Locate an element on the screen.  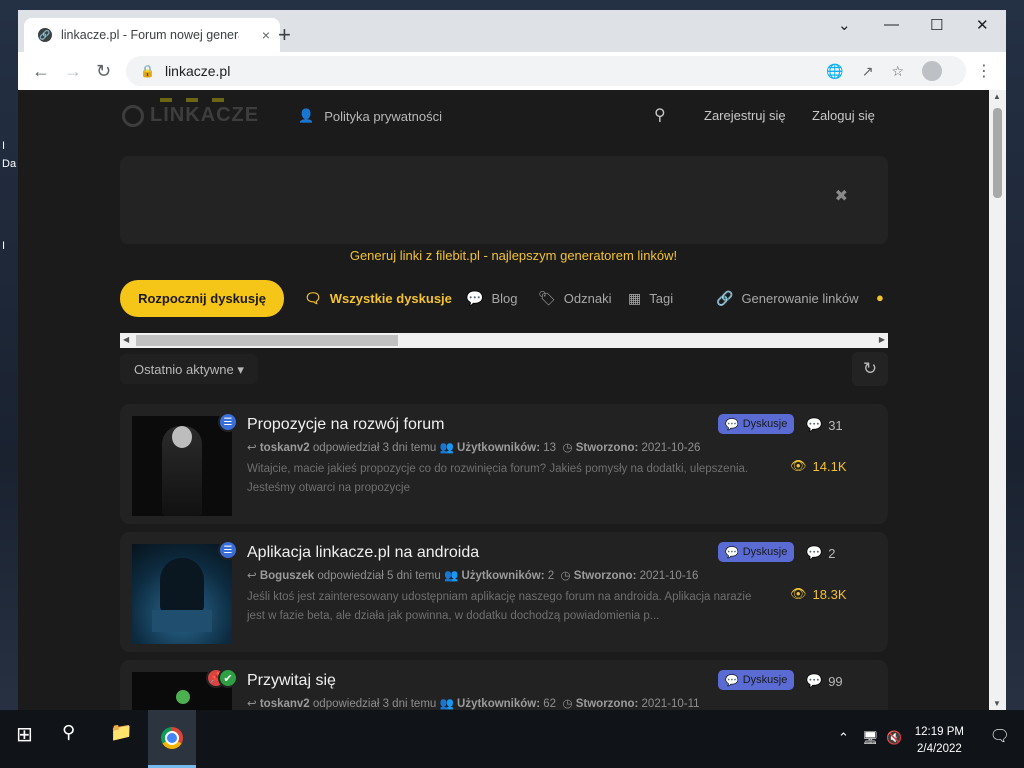
forward-icon: → is located at coordinates (73, 71).